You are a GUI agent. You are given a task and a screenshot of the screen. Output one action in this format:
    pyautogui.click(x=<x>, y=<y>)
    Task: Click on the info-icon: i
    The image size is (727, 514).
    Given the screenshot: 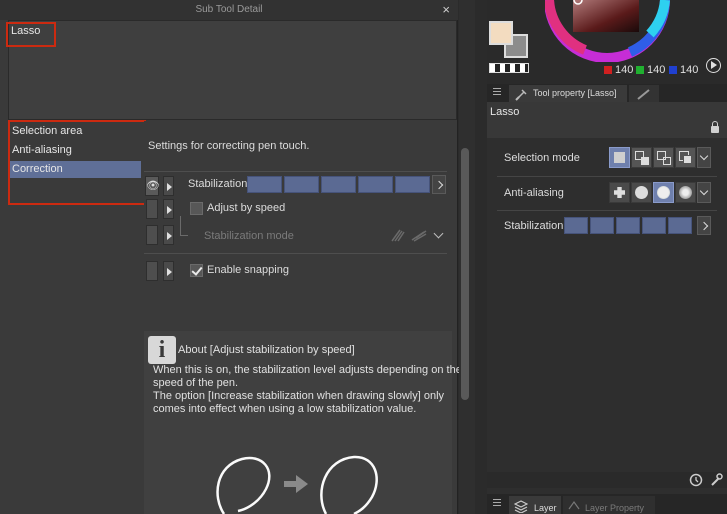 What is the action you would take?
    pyautogui.click(x=162, y=350)
    